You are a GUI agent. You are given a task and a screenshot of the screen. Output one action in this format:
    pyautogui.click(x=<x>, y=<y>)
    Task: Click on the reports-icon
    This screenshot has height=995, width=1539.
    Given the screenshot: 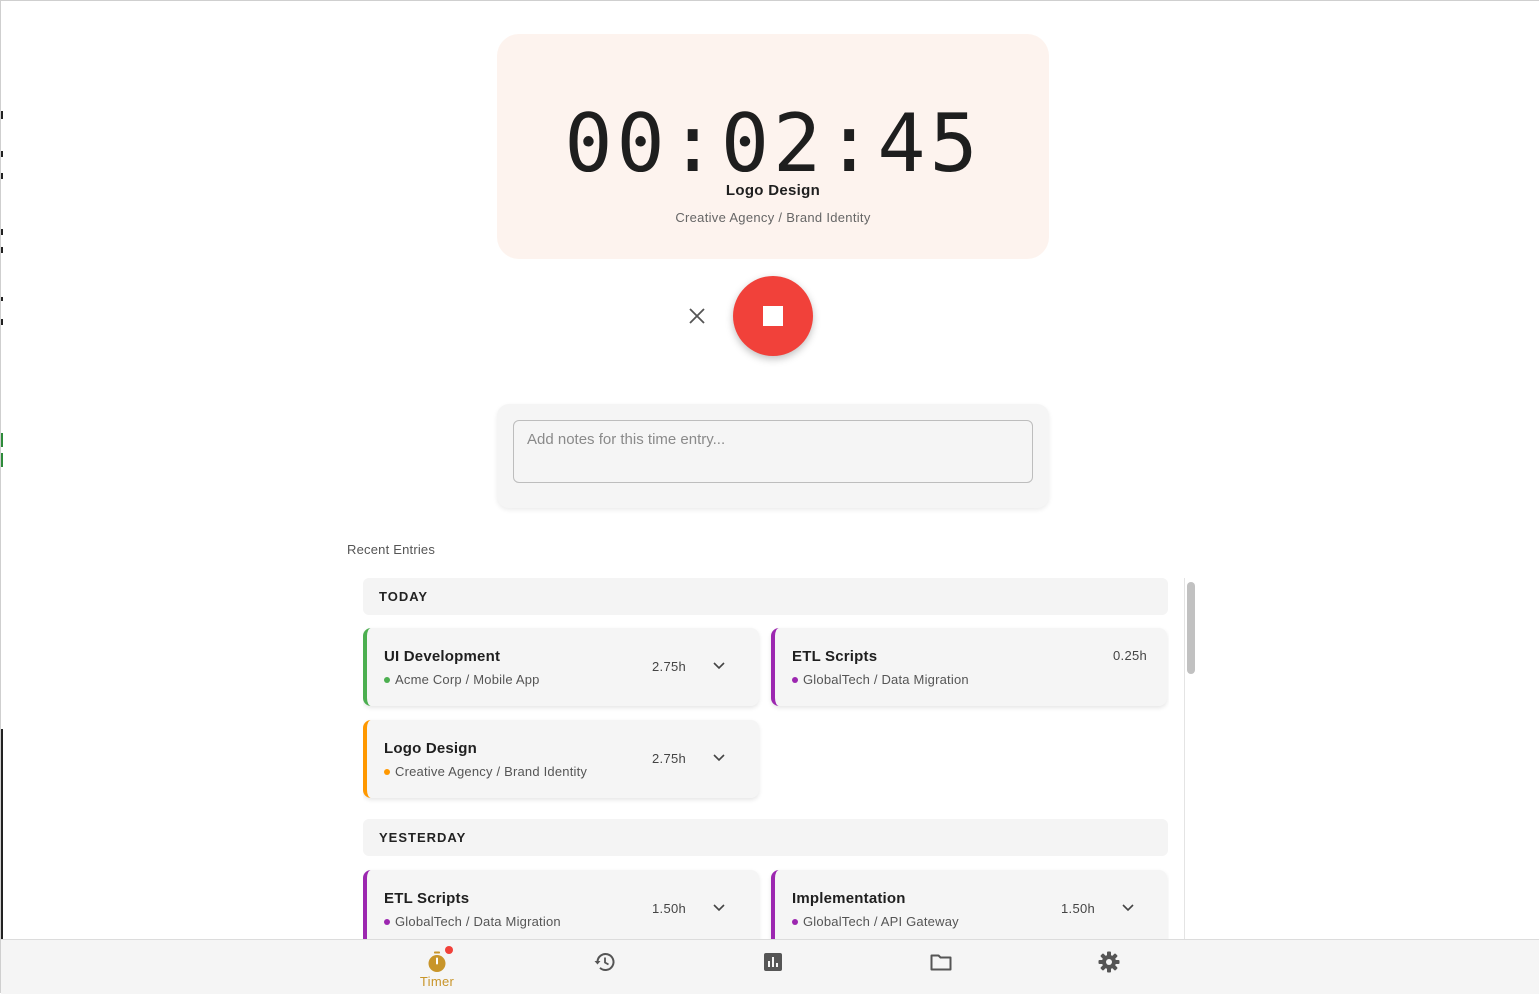 What is the action you would take?
    pyautogui.click(x=773, y=962)
    